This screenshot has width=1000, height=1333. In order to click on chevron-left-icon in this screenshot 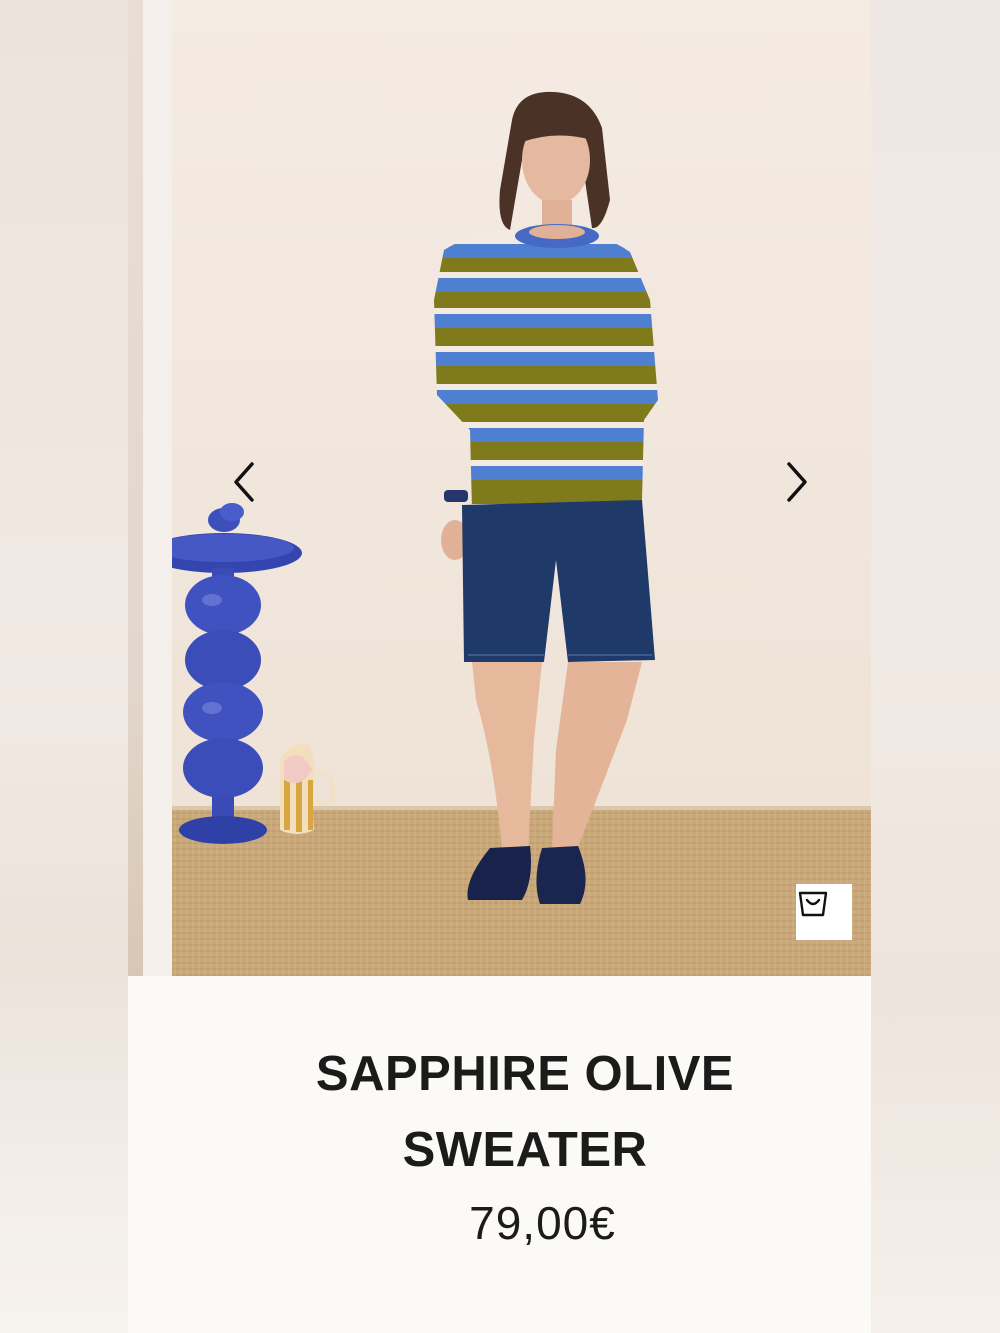, I will do `click(244, 482)`.